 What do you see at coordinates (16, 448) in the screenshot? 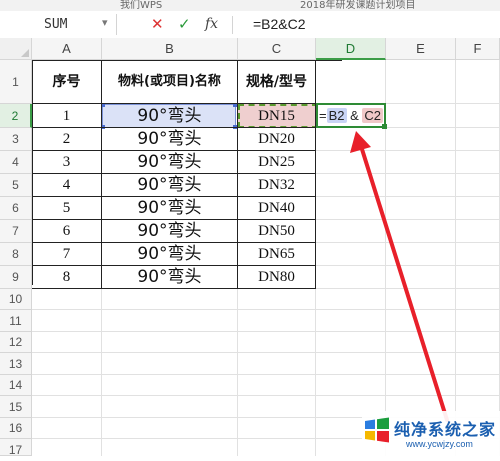
I see `row-header-17: 17` at bounding box center [16, 448].